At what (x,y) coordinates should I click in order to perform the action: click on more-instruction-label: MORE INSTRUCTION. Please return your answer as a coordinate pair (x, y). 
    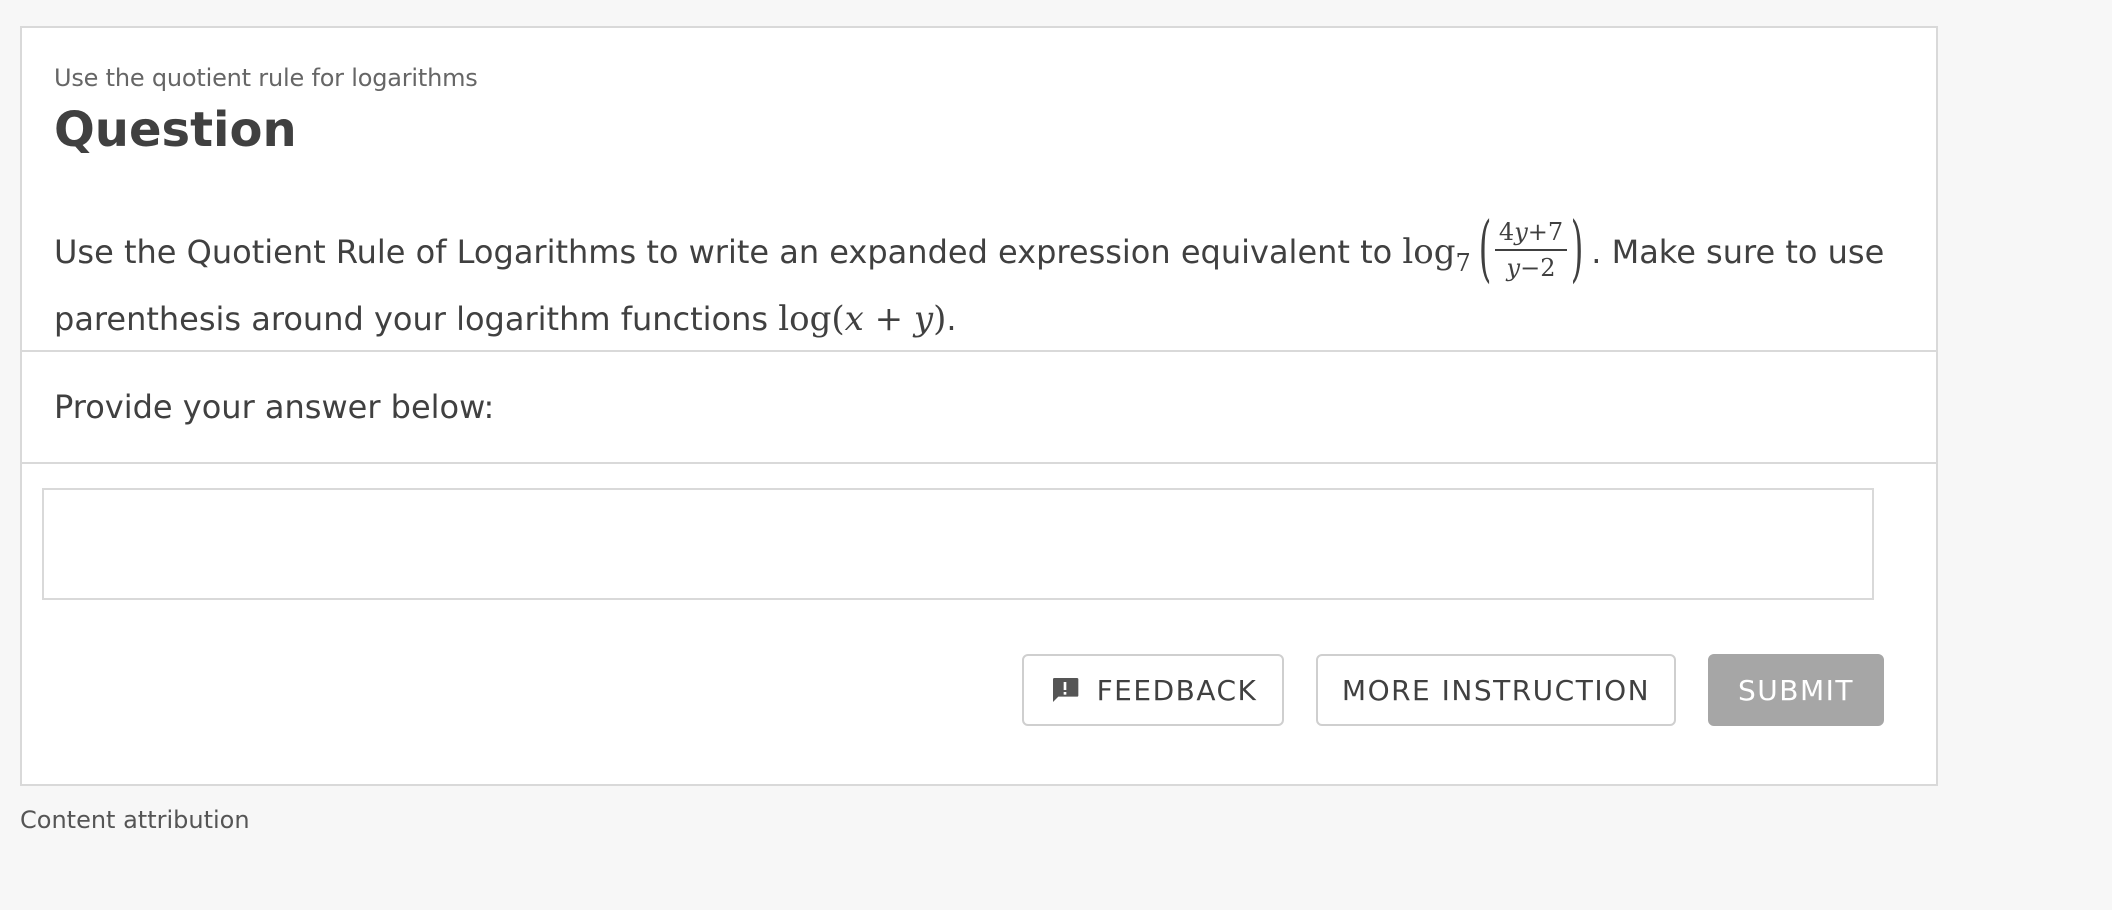
    Looking at the image, I should click on (1496, 690).